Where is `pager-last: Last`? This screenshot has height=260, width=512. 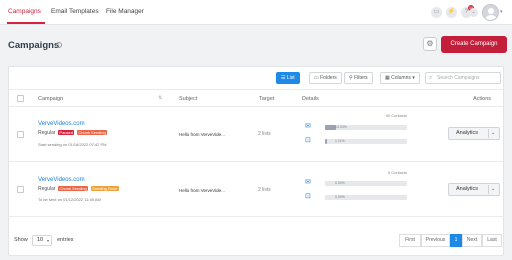 pager-last: Last is located at coordinates (492, 240).